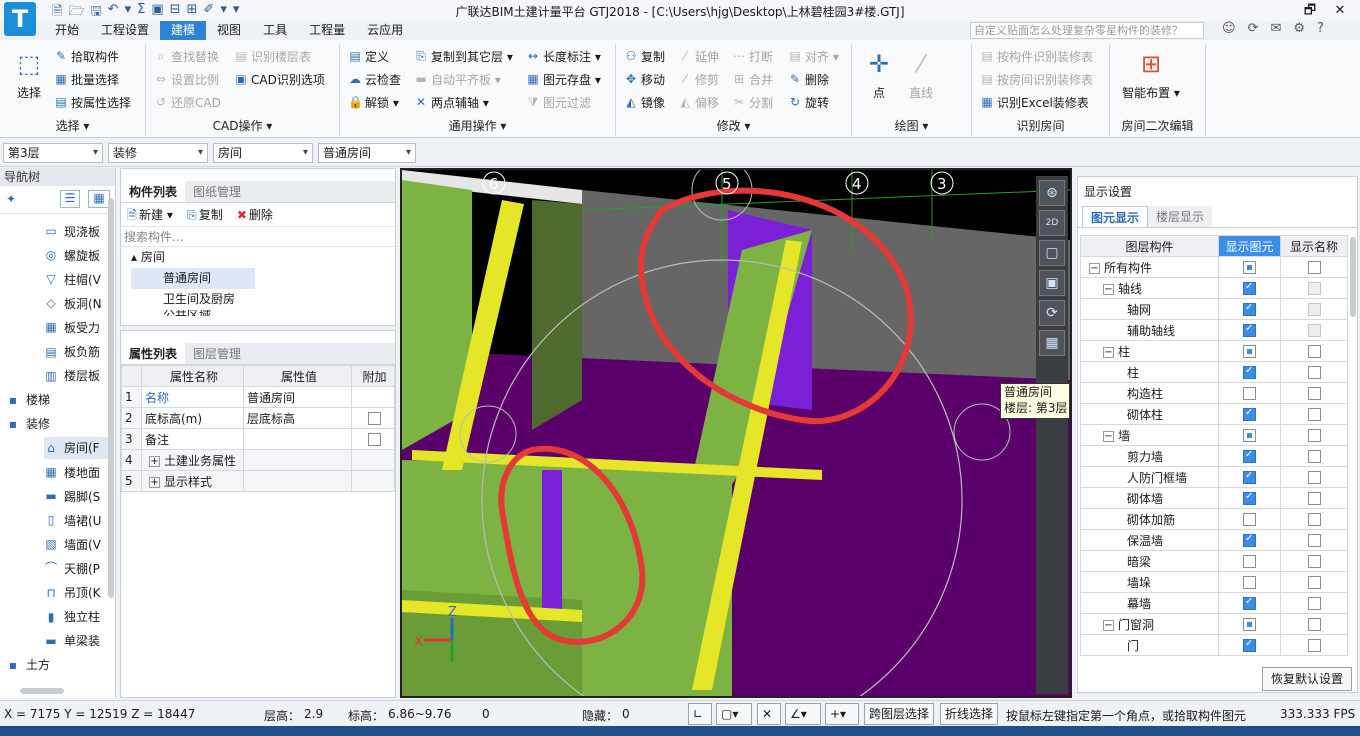  What do you see at coordinates (72, 472) in the screenshot?
I see `nav-item: ▦ 楼地面` at bounding box center [72, 472].